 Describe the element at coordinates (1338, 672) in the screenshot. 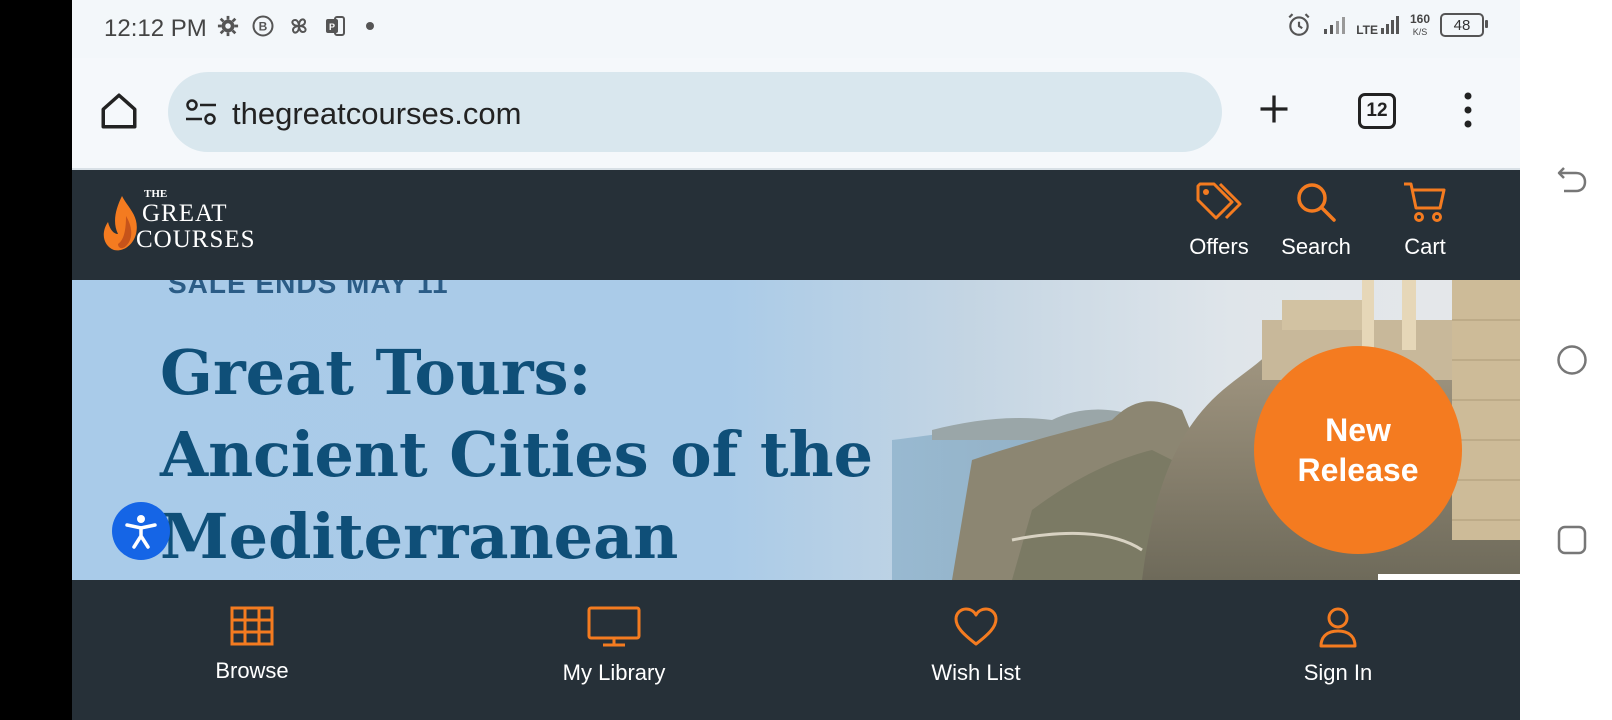

I see `nav-sign-in-label: Sign In` at that location.